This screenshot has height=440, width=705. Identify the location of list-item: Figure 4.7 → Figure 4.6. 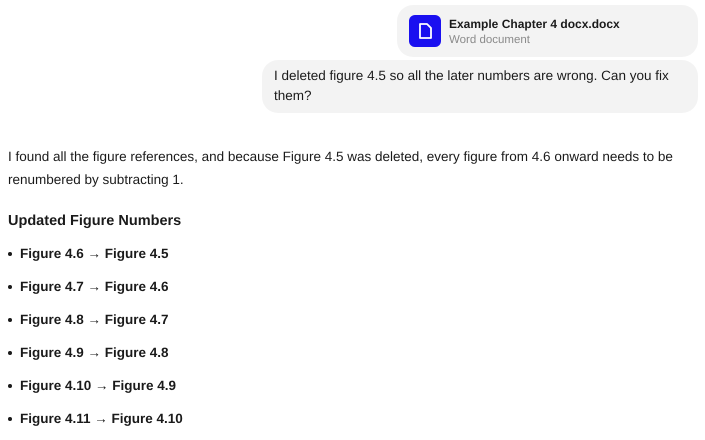
(94, 286).